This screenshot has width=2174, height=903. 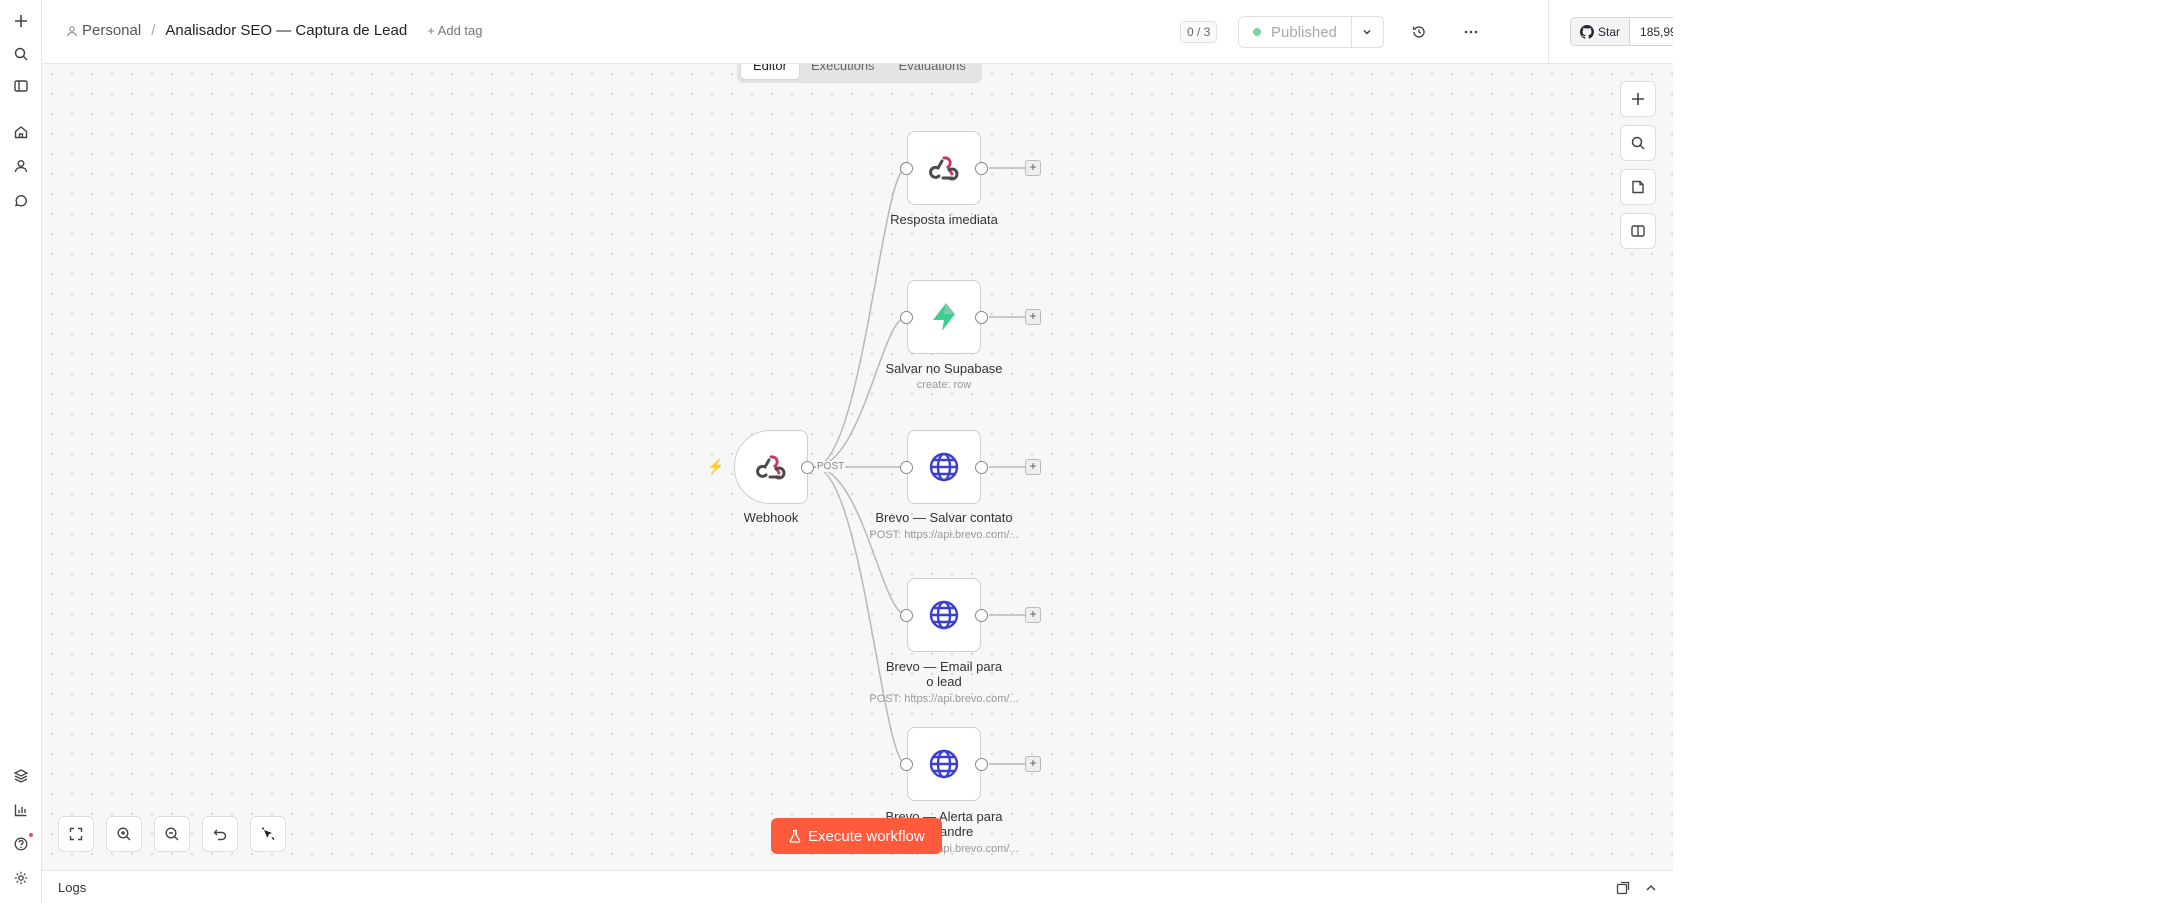 I want to click on panel-icon, so click(x=1638, y=231).